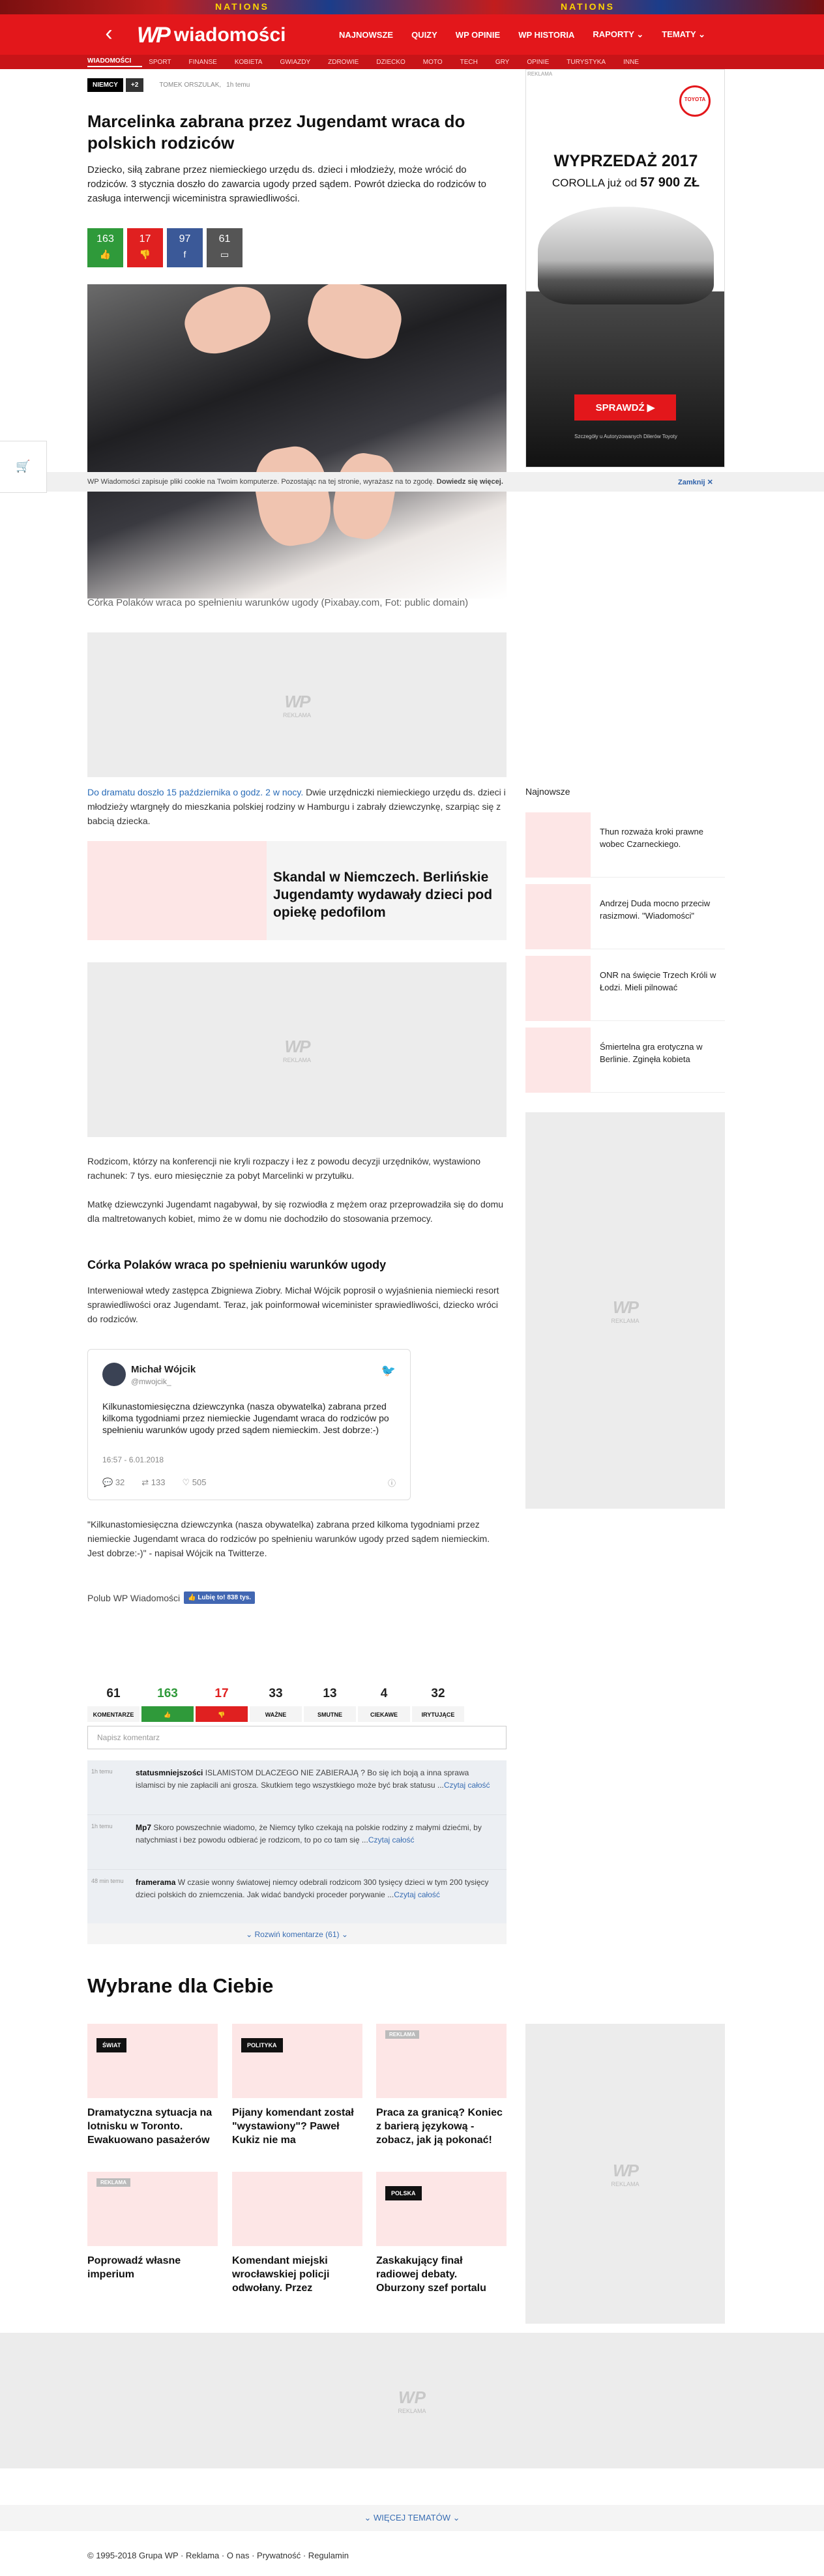 This screenshot has width=824, height=2576. Describe the element at coordinates (224, 238) in the screenshot. I see `comments-count: 61` at that location.